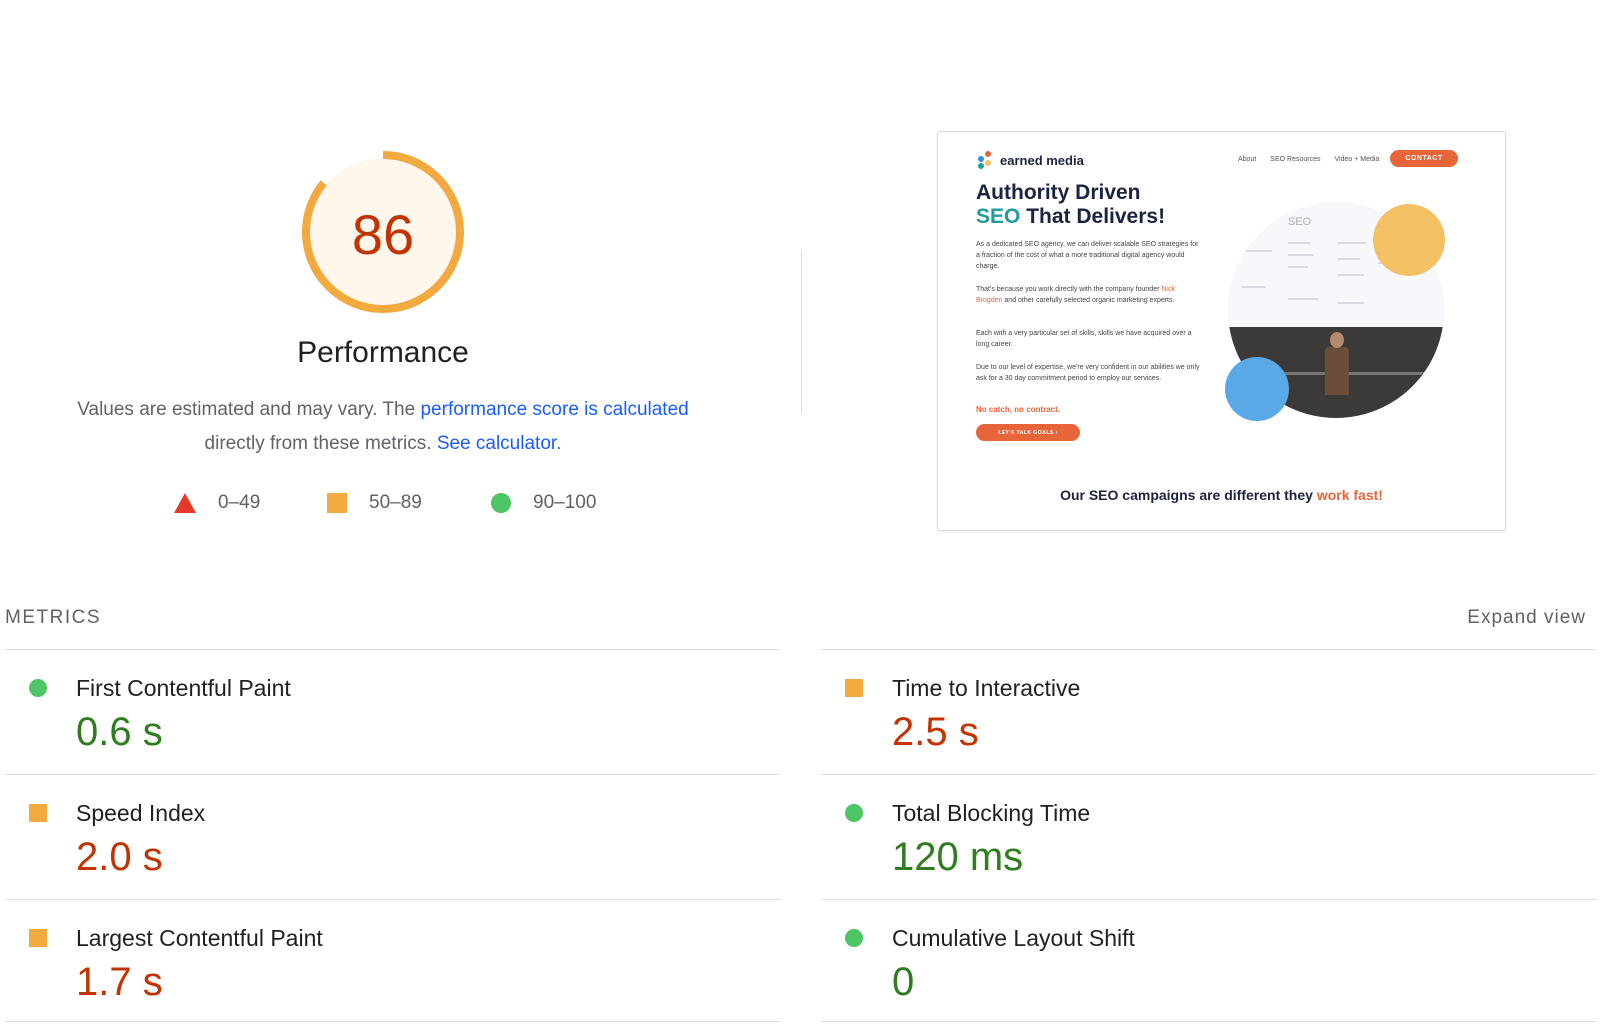 The width and height of the screenshot is (1600, 1028). Describe the element at coordinates (385, 959) in the screenshot. I see `metric-largest-contentful-paint: Largest Contentful Paint 1.7 s` at that location.